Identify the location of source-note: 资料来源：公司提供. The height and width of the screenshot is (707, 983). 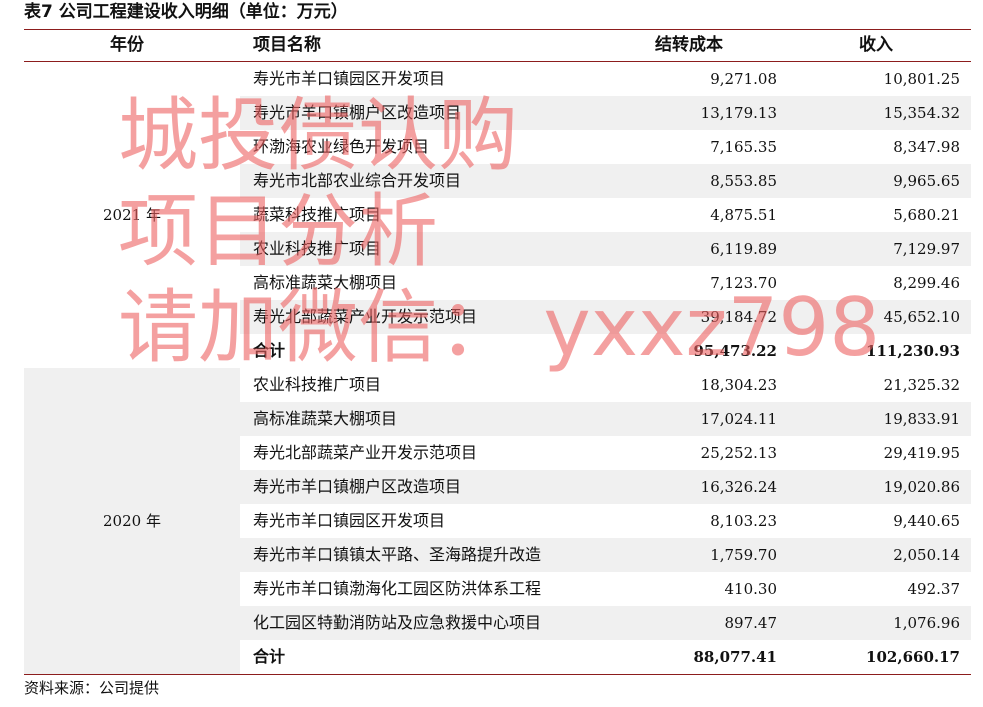
(92, 688).